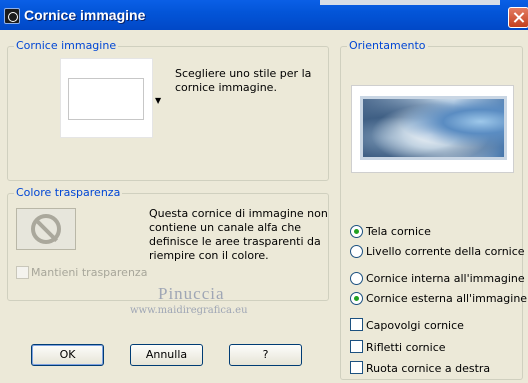 The width and height of the screenshot is (528, 383). What do you see at coordinates (356, 346) in the screenshot?
I see `rifletti-checkbox` at bounding box center [356, 346].